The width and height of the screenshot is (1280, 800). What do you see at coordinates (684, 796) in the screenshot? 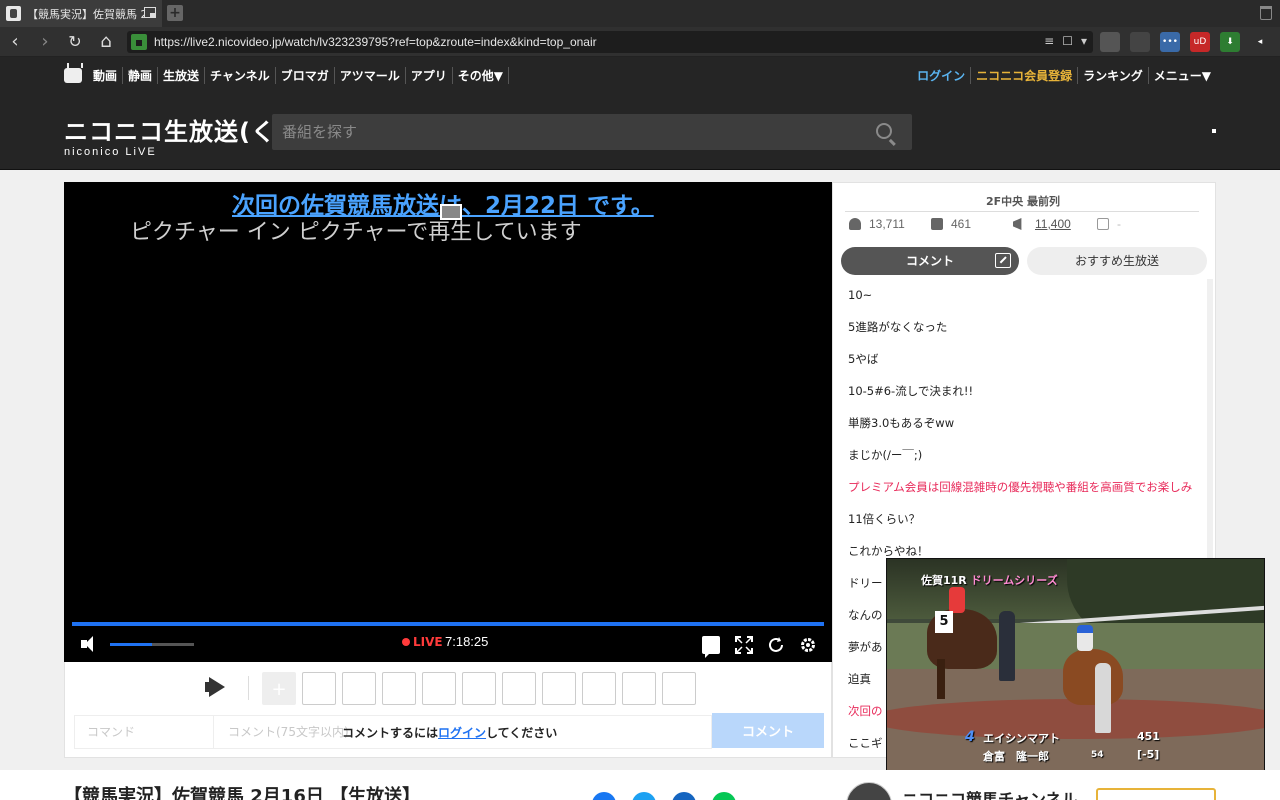
I see `share-icon` at bounding box center [684, 796].